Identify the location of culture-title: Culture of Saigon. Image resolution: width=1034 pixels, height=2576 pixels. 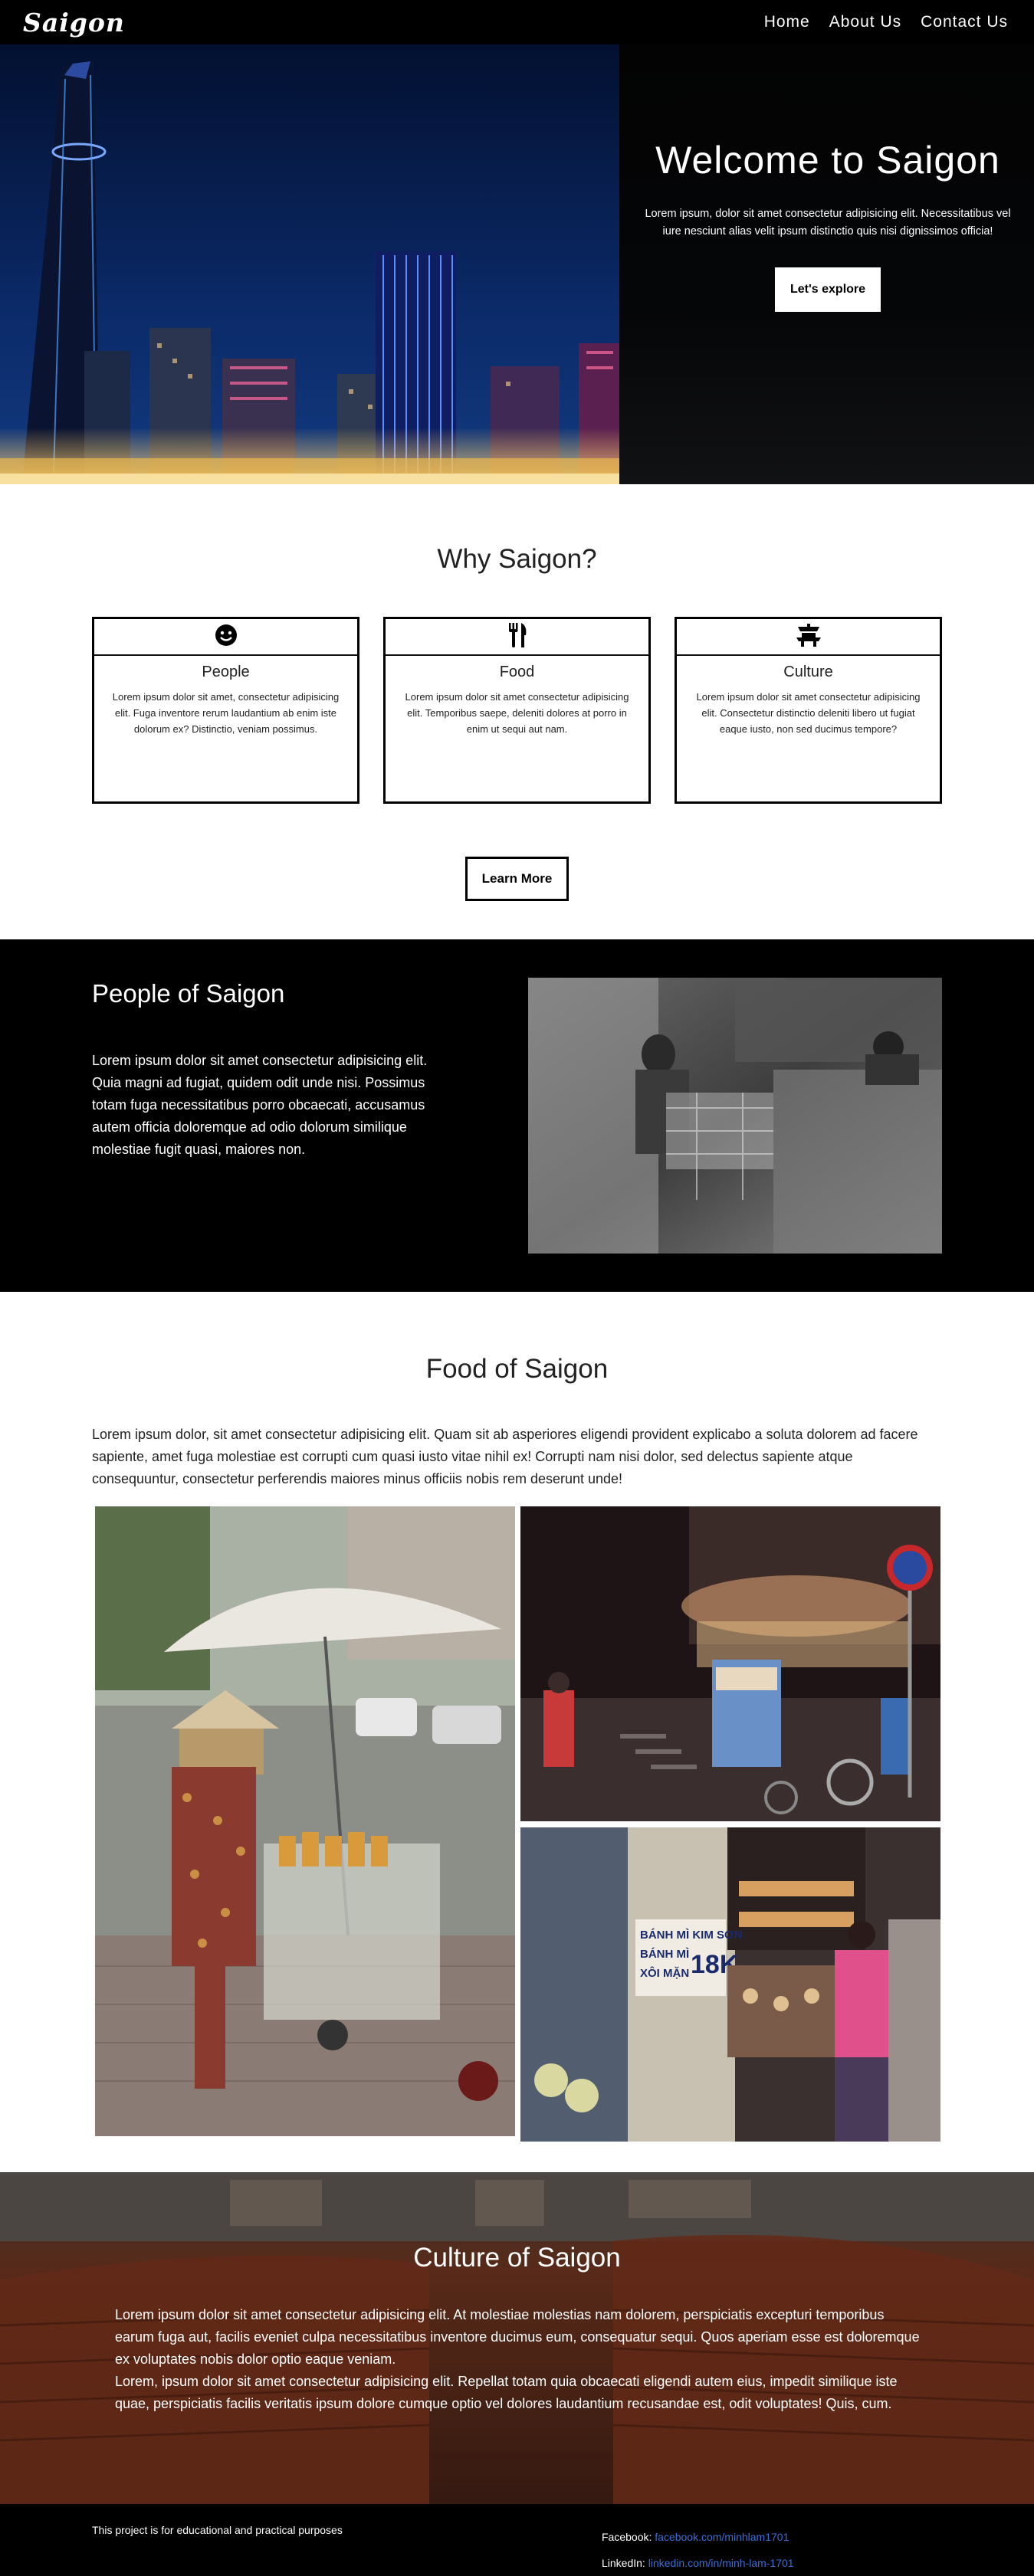
(517, 2258).